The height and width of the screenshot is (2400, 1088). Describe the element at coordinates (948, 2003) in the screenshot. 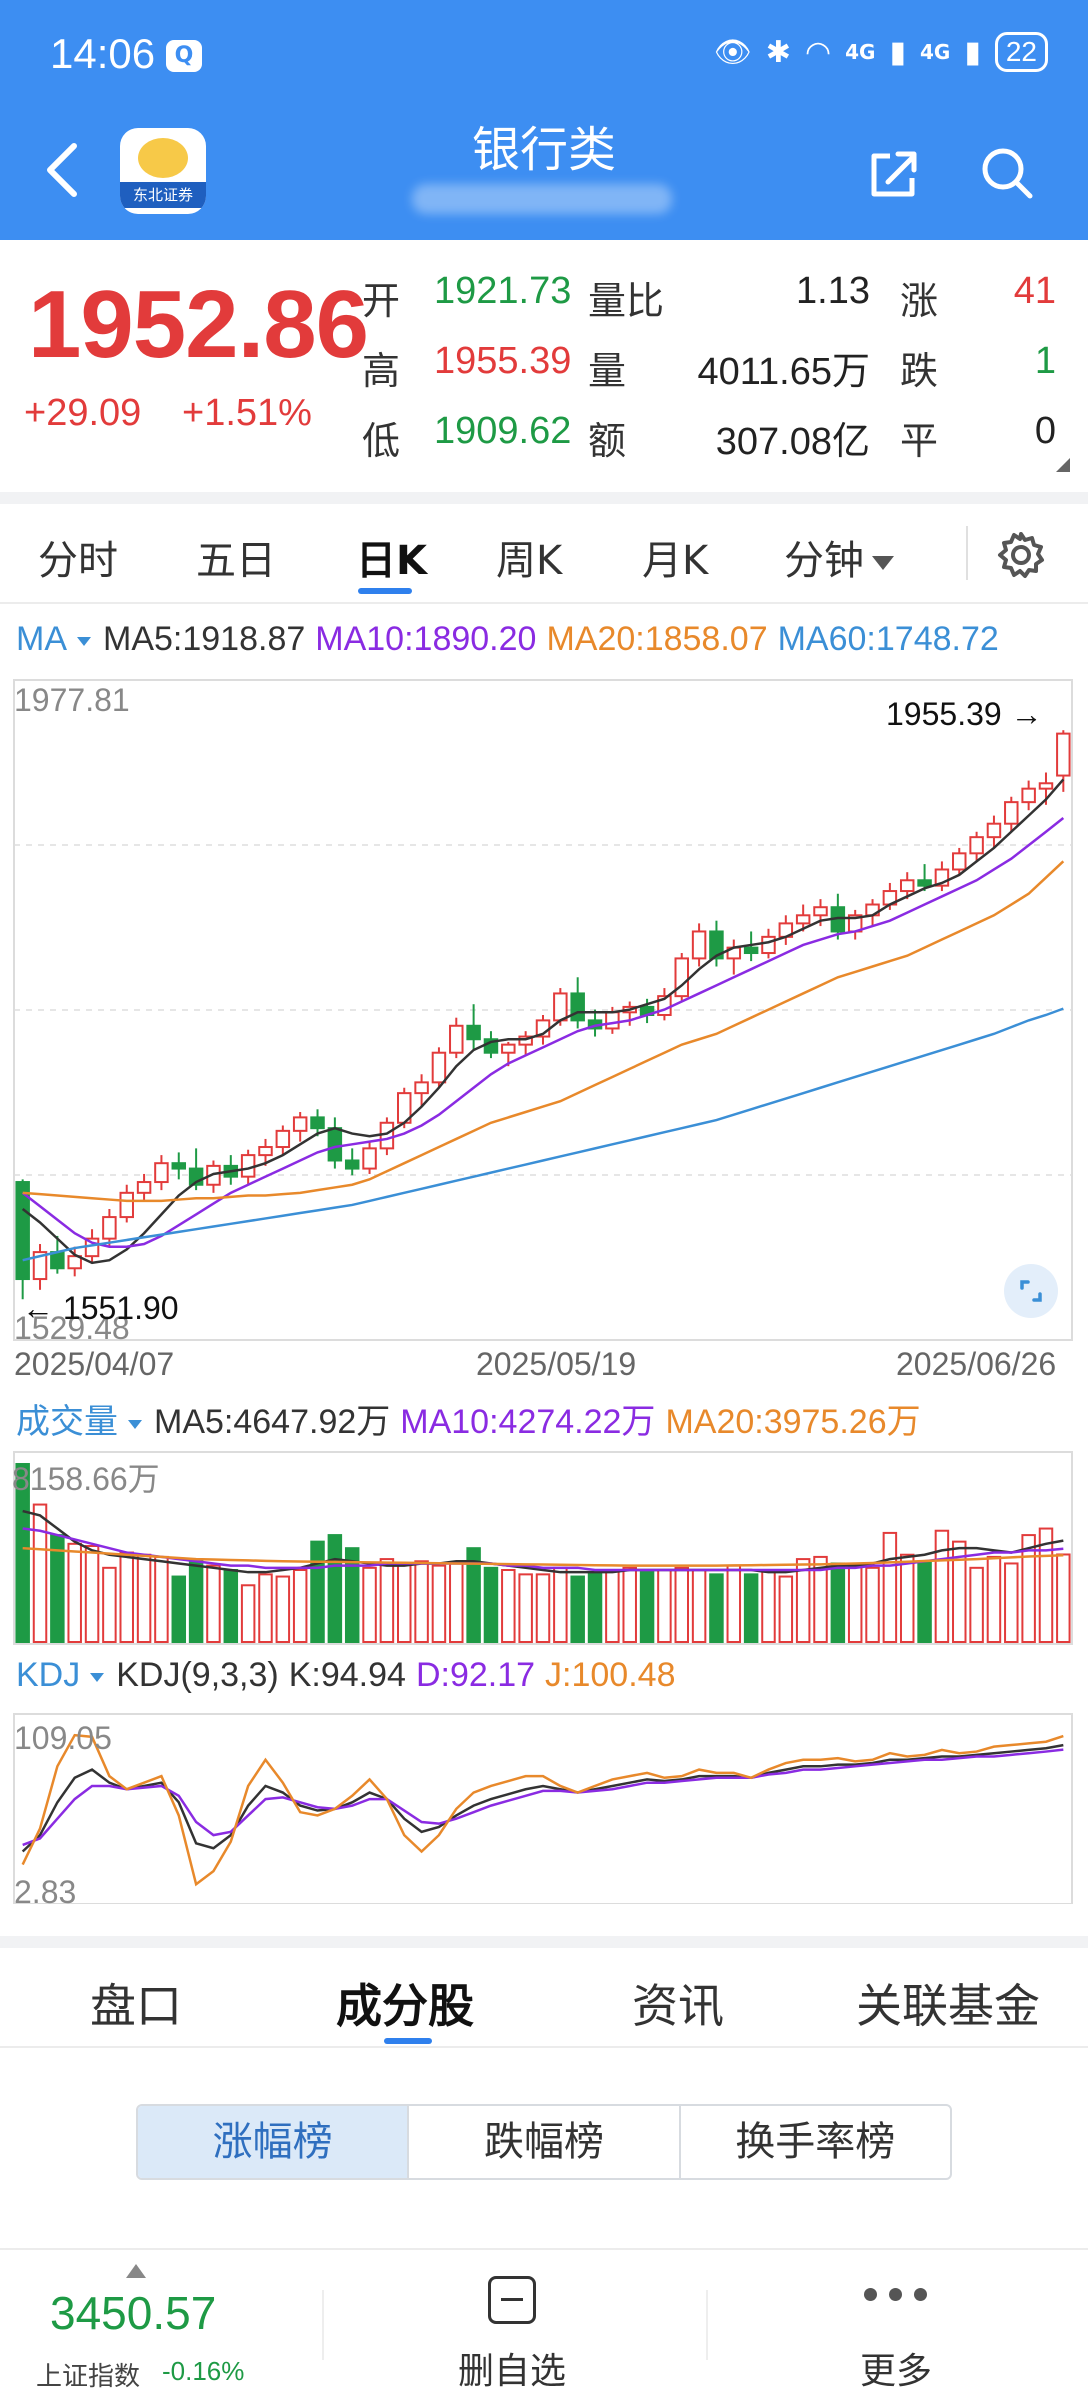

I see `tab-related-funds: 关联基金` at that location.